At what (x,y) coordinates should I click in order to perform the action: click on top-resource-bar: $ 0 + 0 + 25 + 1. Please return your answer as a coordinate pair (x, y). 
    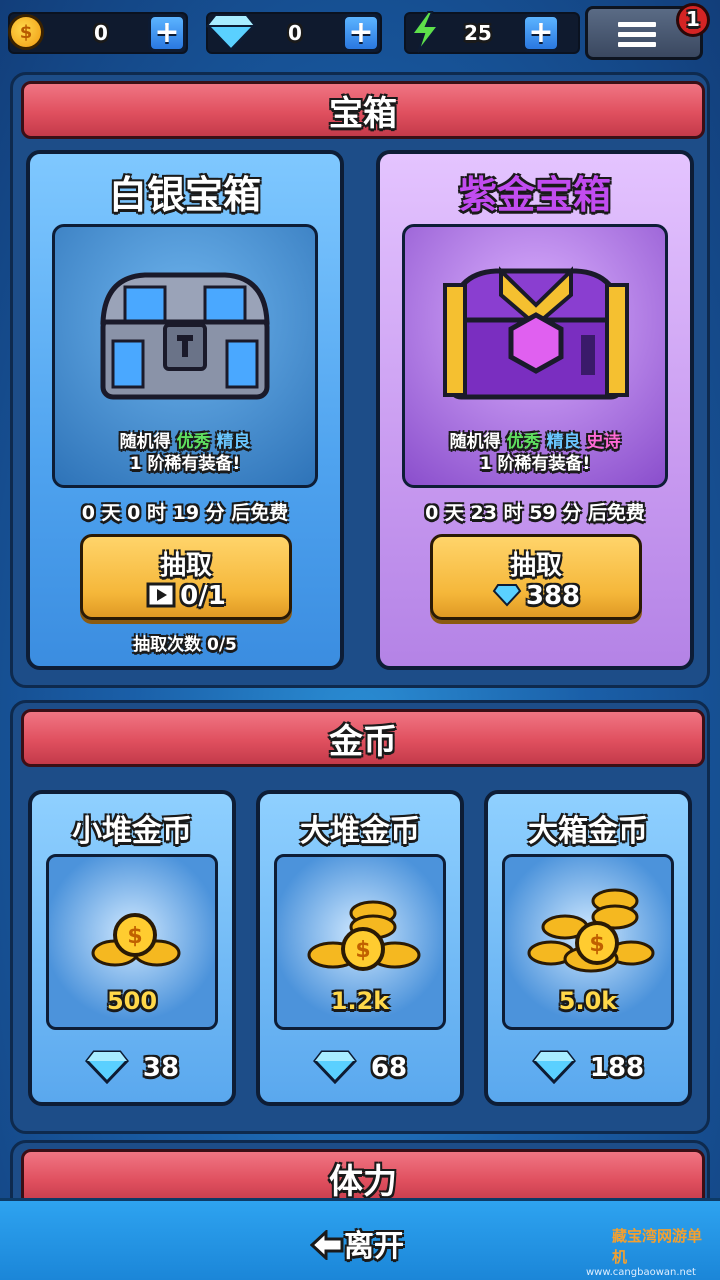
    Looking at the image, I should click on (360, 32).